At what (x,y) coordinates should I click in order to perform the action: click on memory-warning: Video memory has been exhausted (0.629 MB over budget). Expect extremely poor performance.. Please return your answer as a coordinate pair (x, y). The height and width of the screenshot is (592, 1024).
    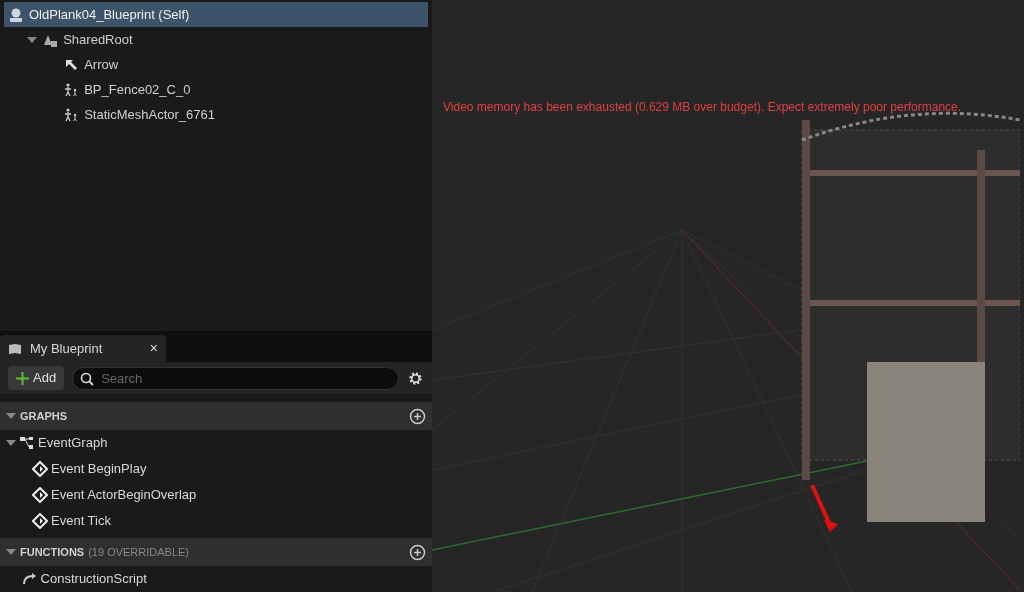
    Looking at the image, I should click on (702, 107).